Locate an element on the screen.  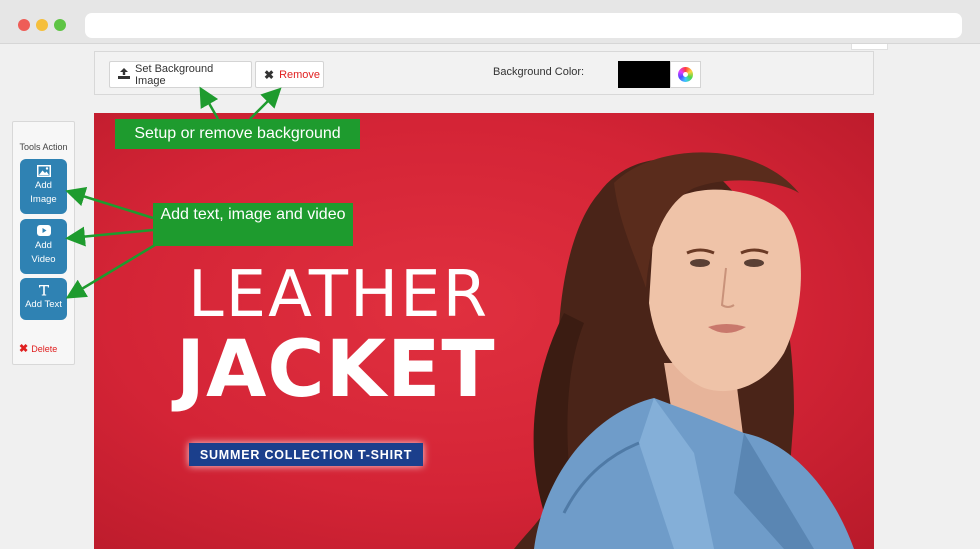
color-picker-button is located at coordinates (685, 74).